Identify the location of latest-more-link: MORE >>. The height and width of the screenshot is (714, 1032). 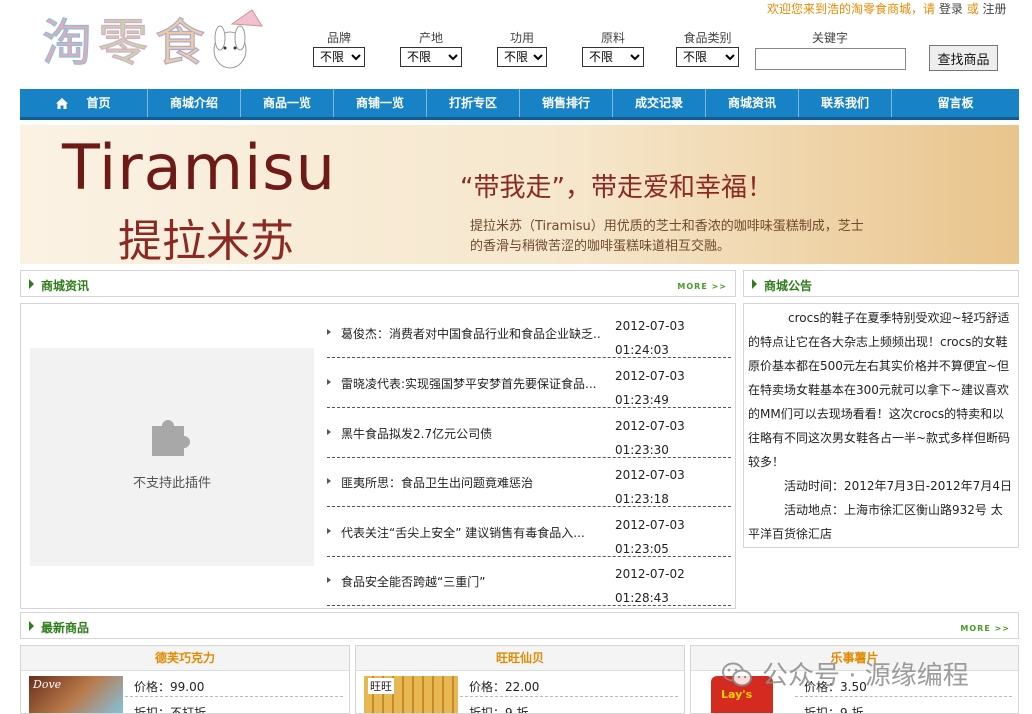
(985, 628).